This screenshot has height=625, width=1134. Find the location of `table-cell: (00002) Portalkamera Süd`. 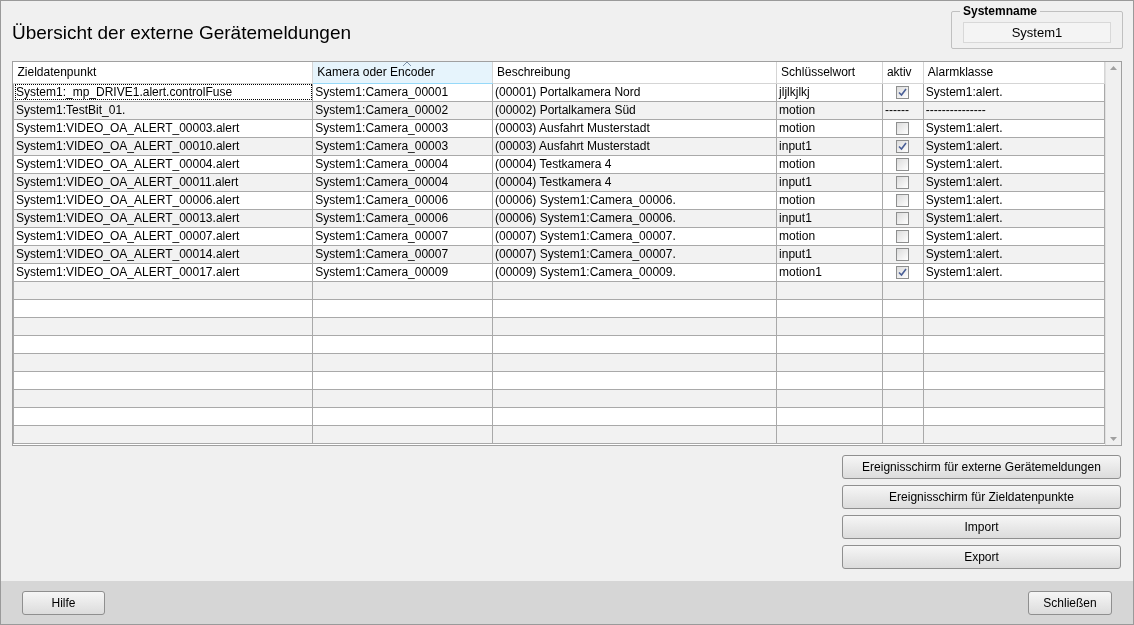

table-cell: (00002) Portalkamera Süd is located at coordinates (634, 110).